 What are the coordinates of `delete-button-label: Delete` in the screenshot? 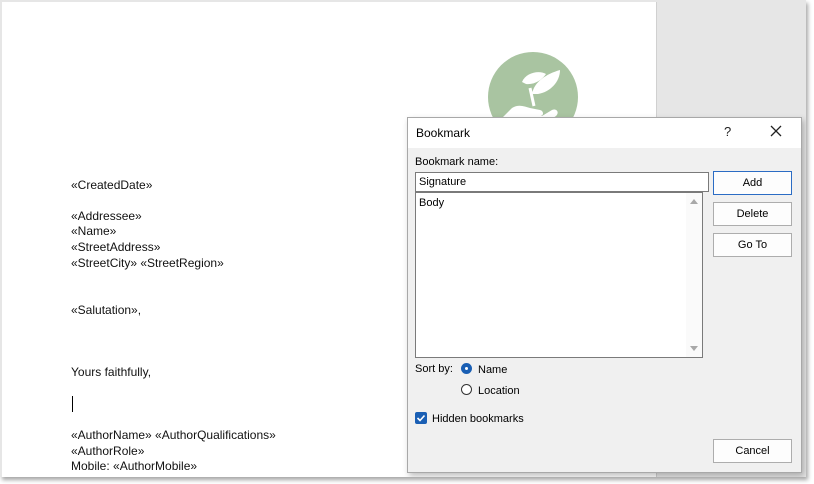 It's located at (752, 214).